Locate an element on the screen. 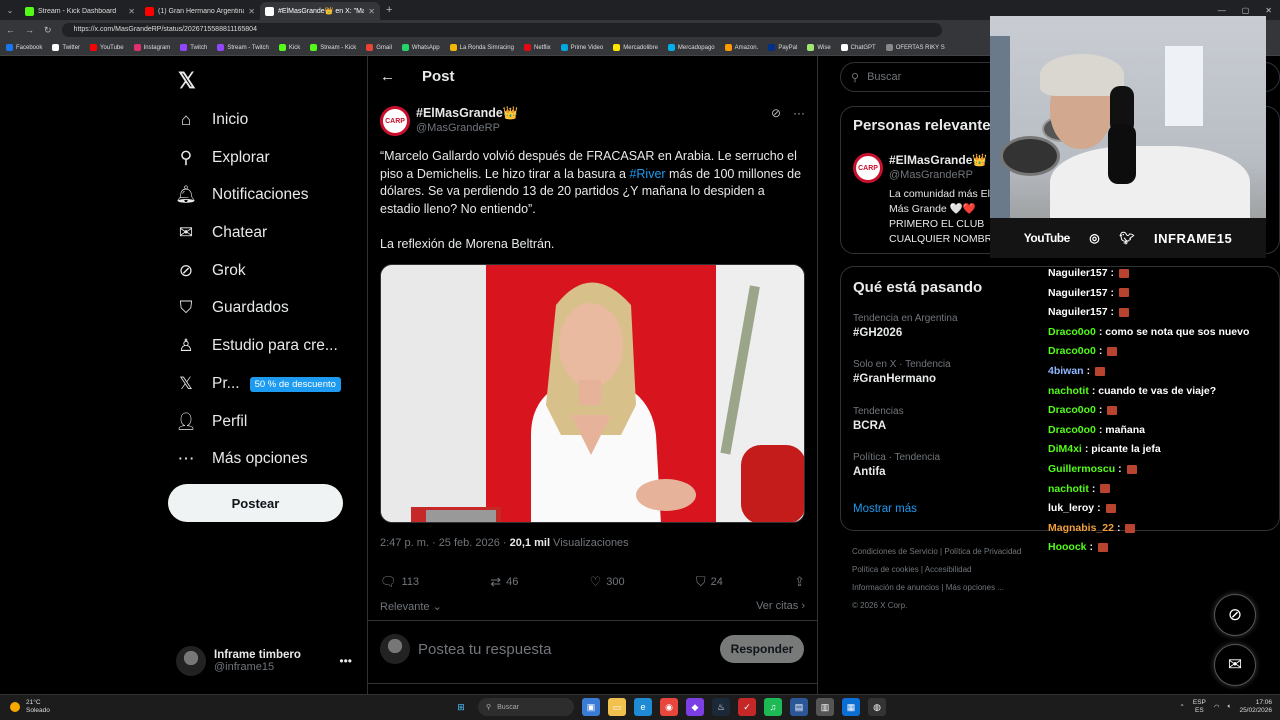  browser-tab: #ElMasGrande👑 en X: "Marcelo✕ is located at coordinates (320, 11).